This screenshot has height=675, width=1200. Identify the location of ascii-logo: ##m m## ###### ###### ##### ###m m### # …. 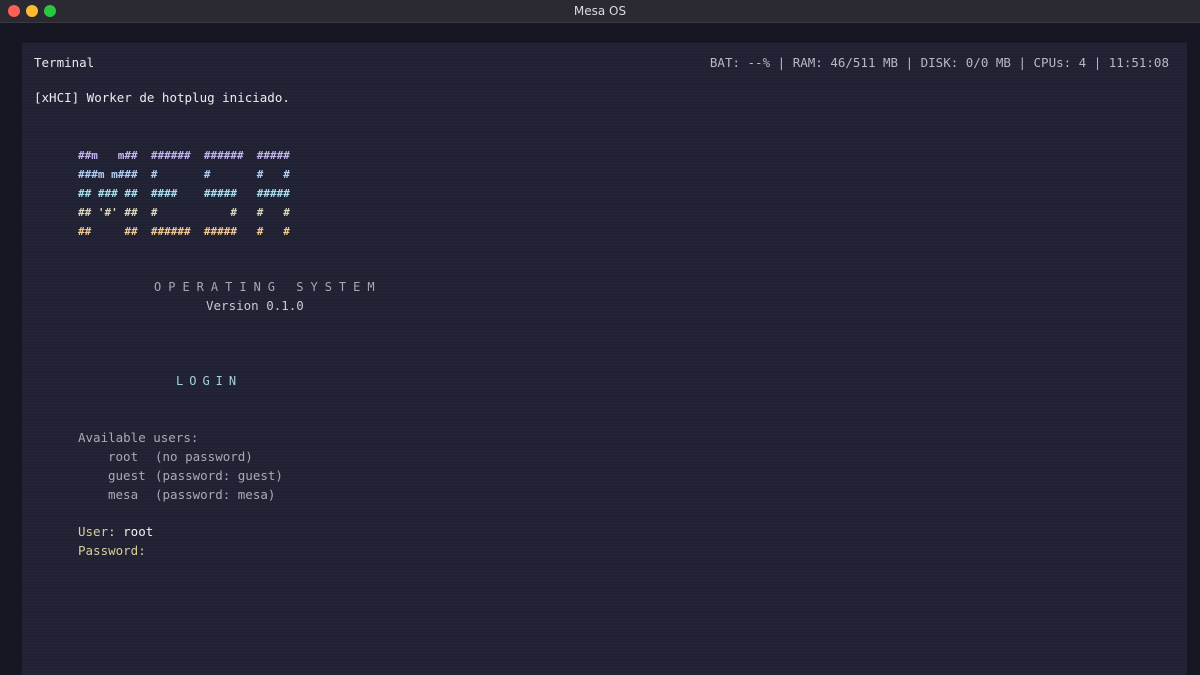
(184, 193).